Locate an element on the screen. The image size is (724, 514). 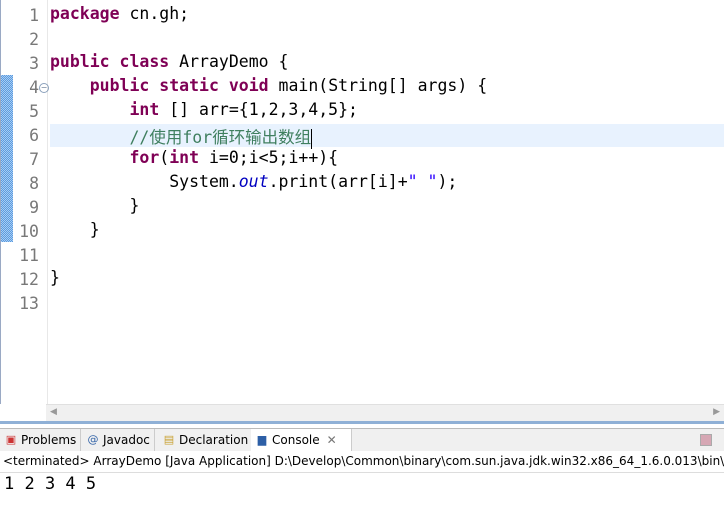
code-token: [] arr={1,2,3,4,5}; is located at coordinates (258, 109).